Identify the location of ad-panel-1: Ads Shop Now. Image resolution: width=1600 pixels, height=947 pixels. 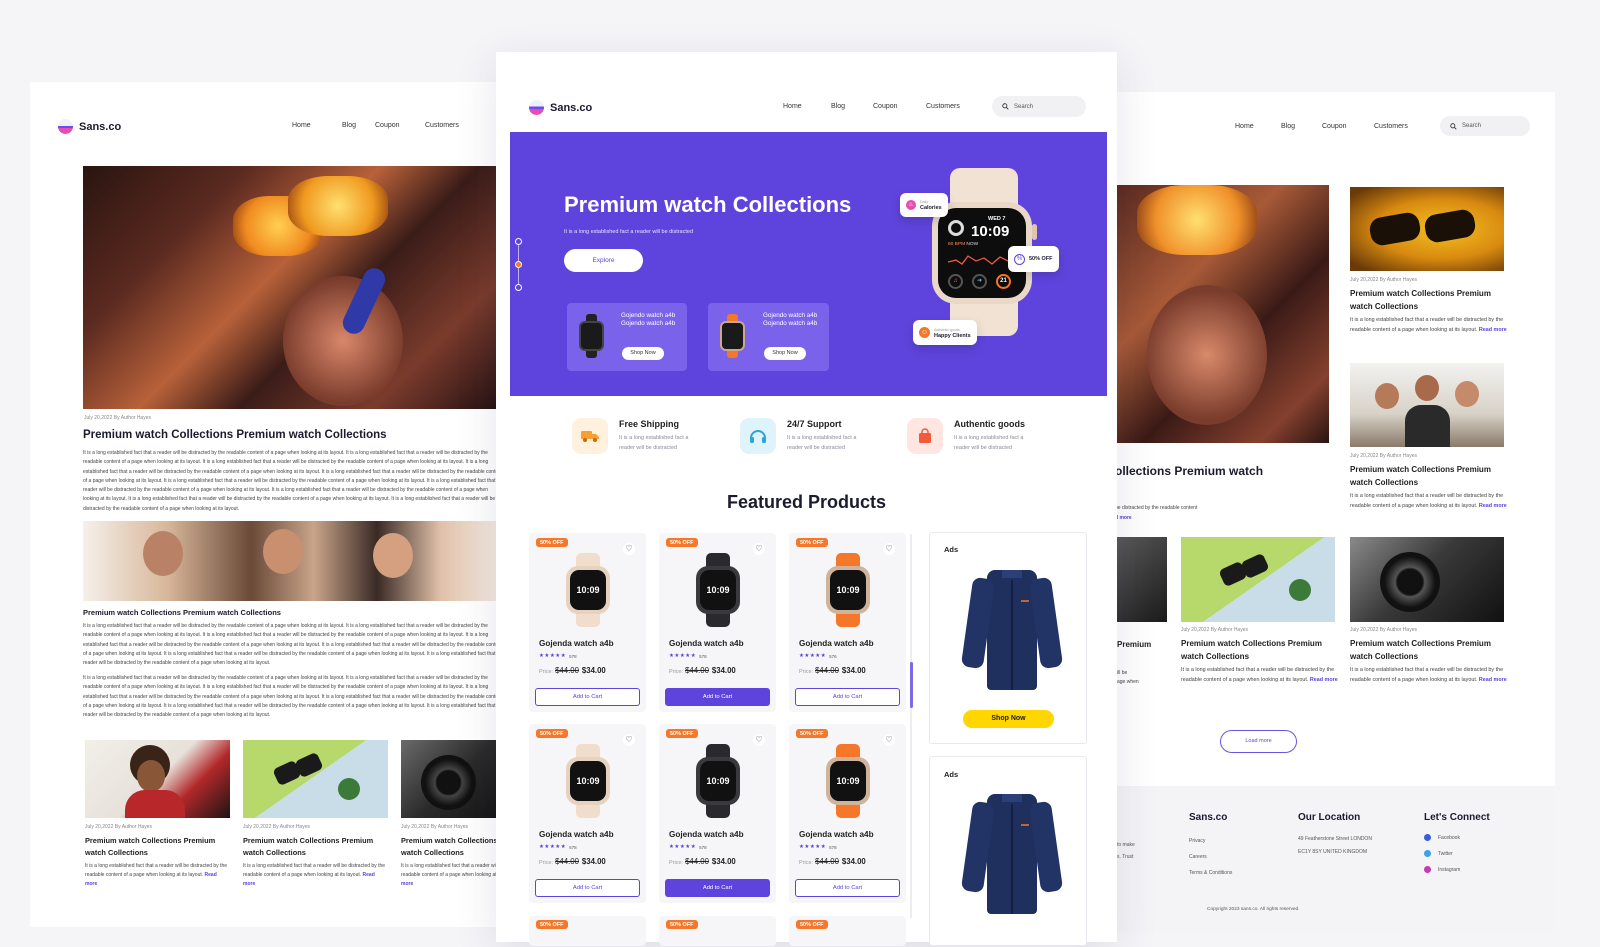
(1008, 638).